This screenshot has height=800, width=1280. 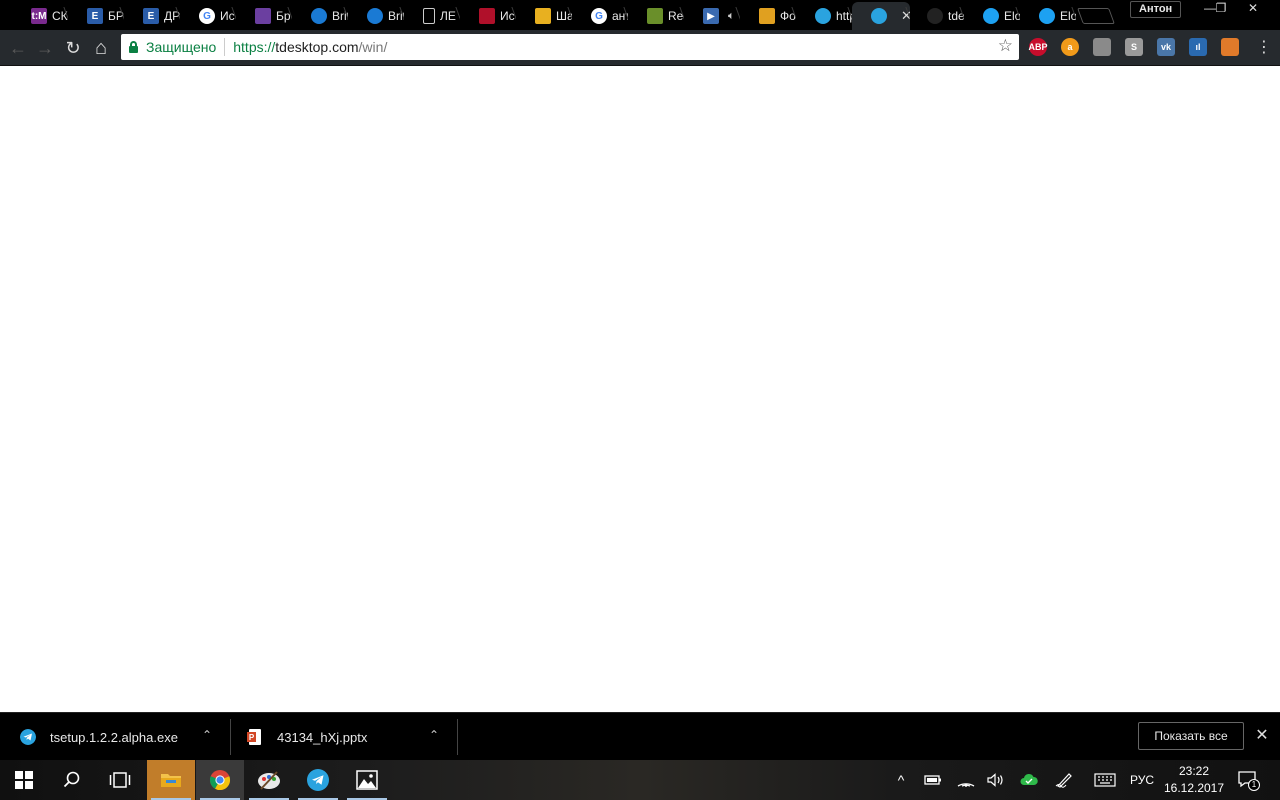 I want to click on close-shelf-icon: ✕, so click(x=1262, y=736).